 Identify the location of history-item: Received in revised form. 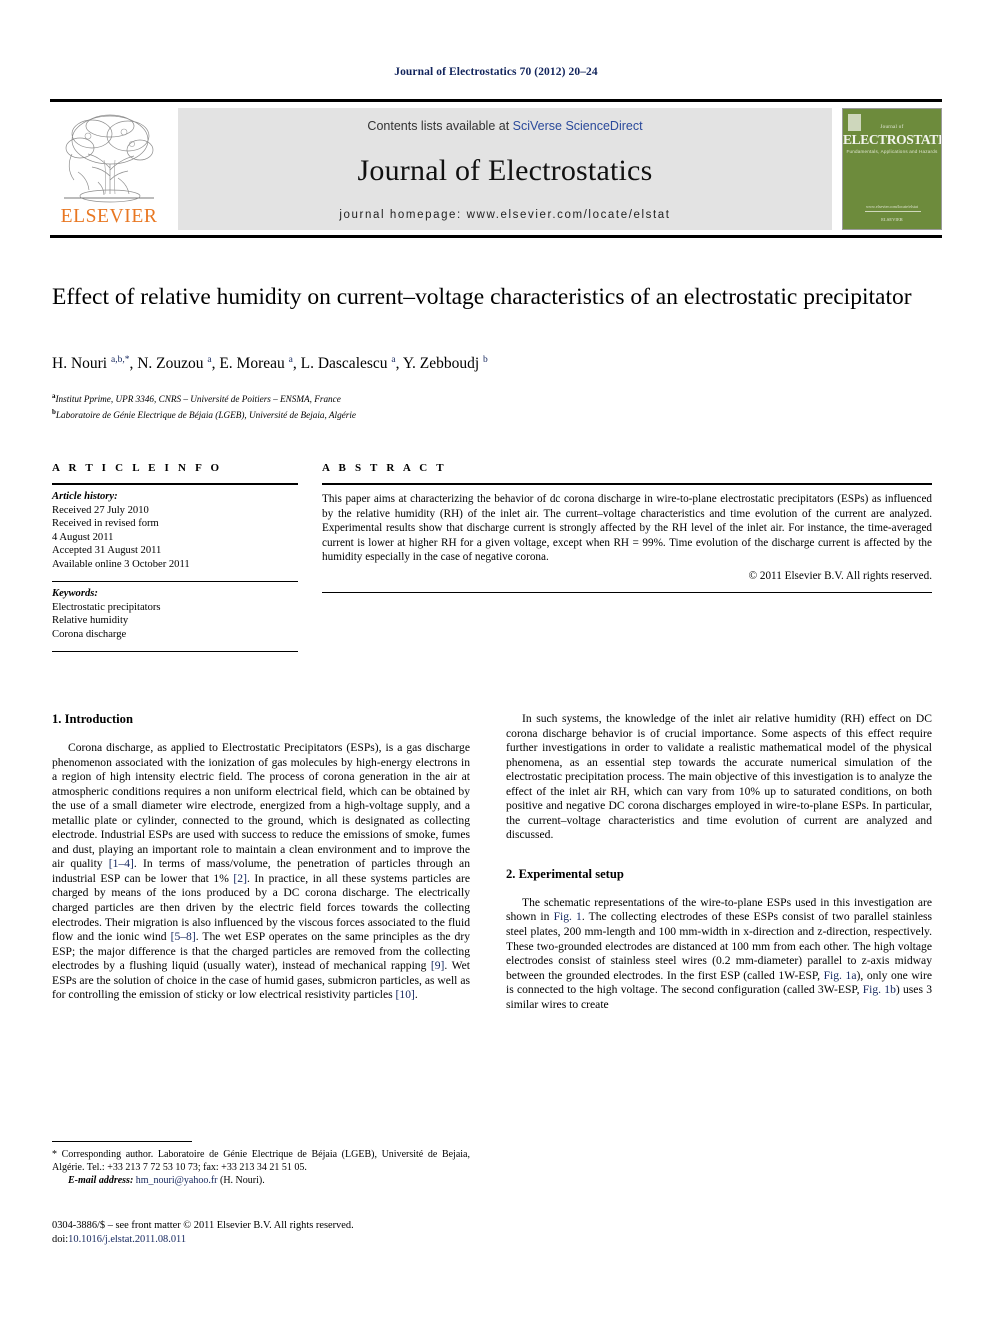
(105, 523).